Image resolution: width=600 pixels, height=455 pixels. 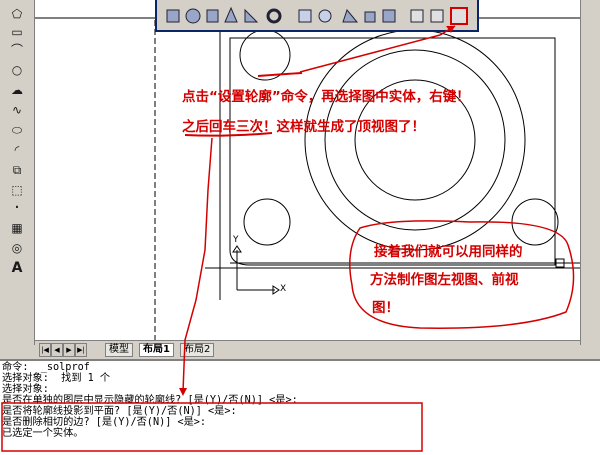 What do you see at coordinates (280, 74) in the screenshot?
I see `underline-command` at bounding box center [280, 74].